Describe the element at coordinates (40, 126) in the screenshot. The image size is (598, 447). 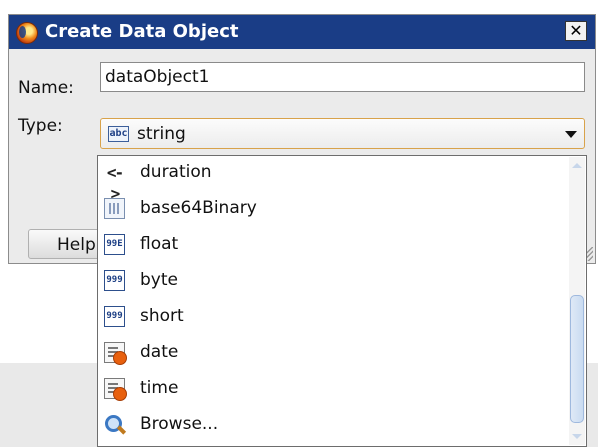
I see `type-label: Type:` at that location.